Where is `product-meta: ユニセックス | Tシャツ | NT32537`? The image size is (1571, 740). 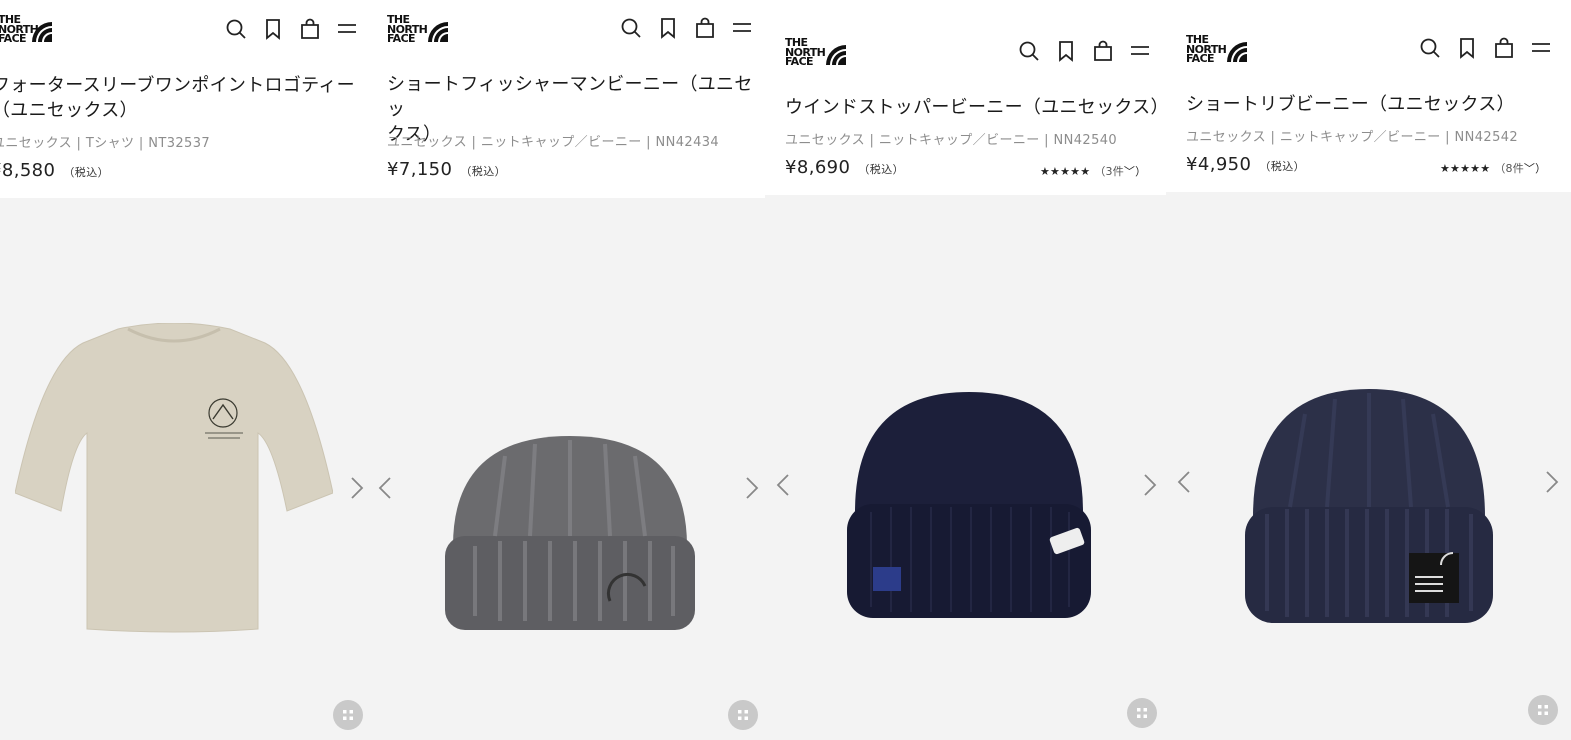
product-meta: ユニセックス | Tシャツ | NT32537 is located at coordinates (105, 143).